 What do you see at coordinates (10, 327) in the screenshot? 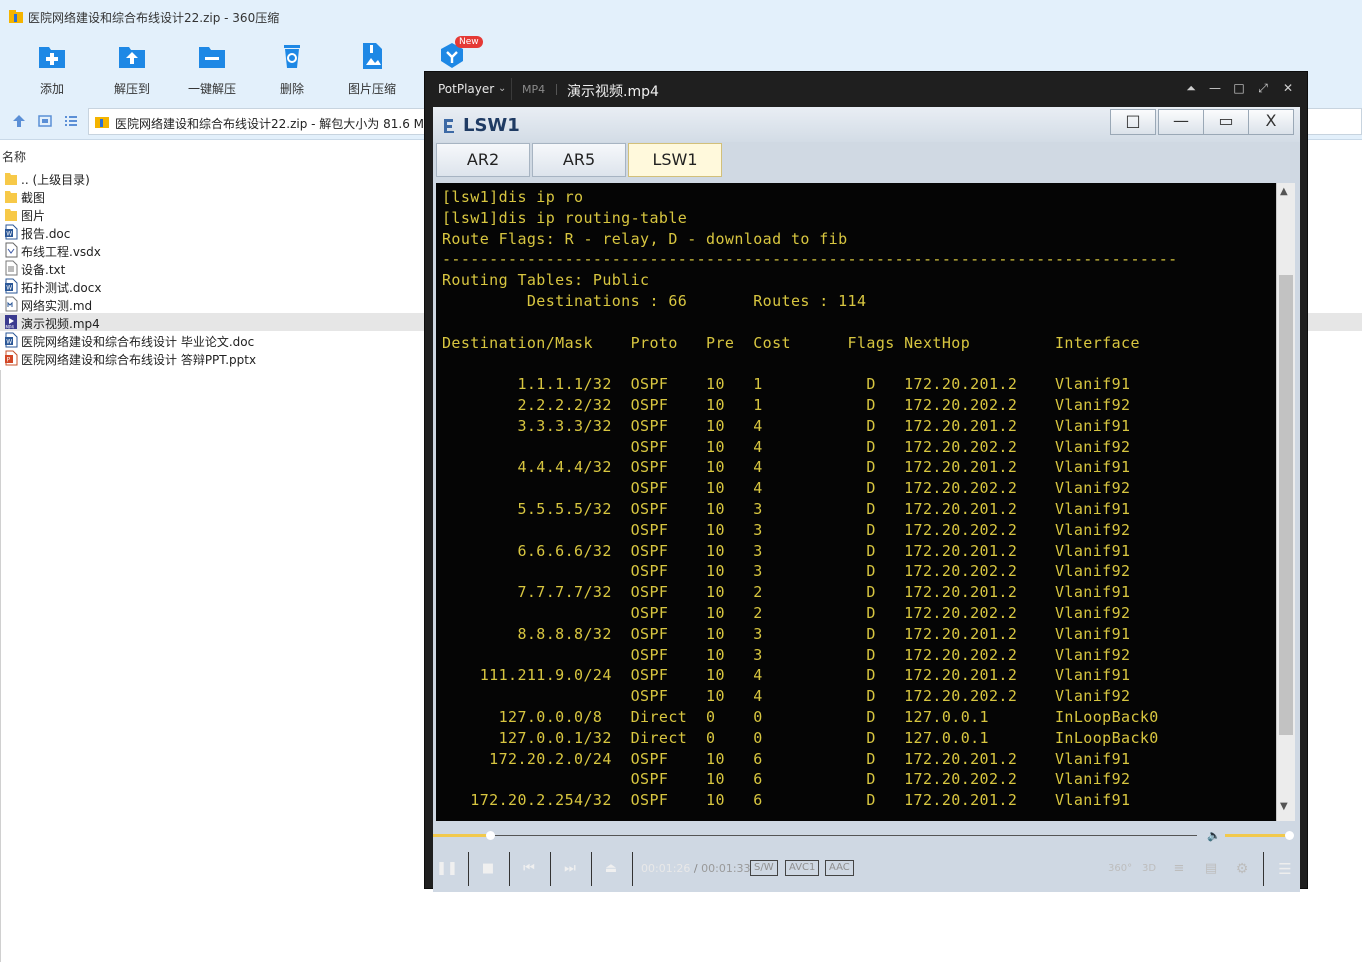
I see `svg-text: MP4` at bounding box center [10, 327].